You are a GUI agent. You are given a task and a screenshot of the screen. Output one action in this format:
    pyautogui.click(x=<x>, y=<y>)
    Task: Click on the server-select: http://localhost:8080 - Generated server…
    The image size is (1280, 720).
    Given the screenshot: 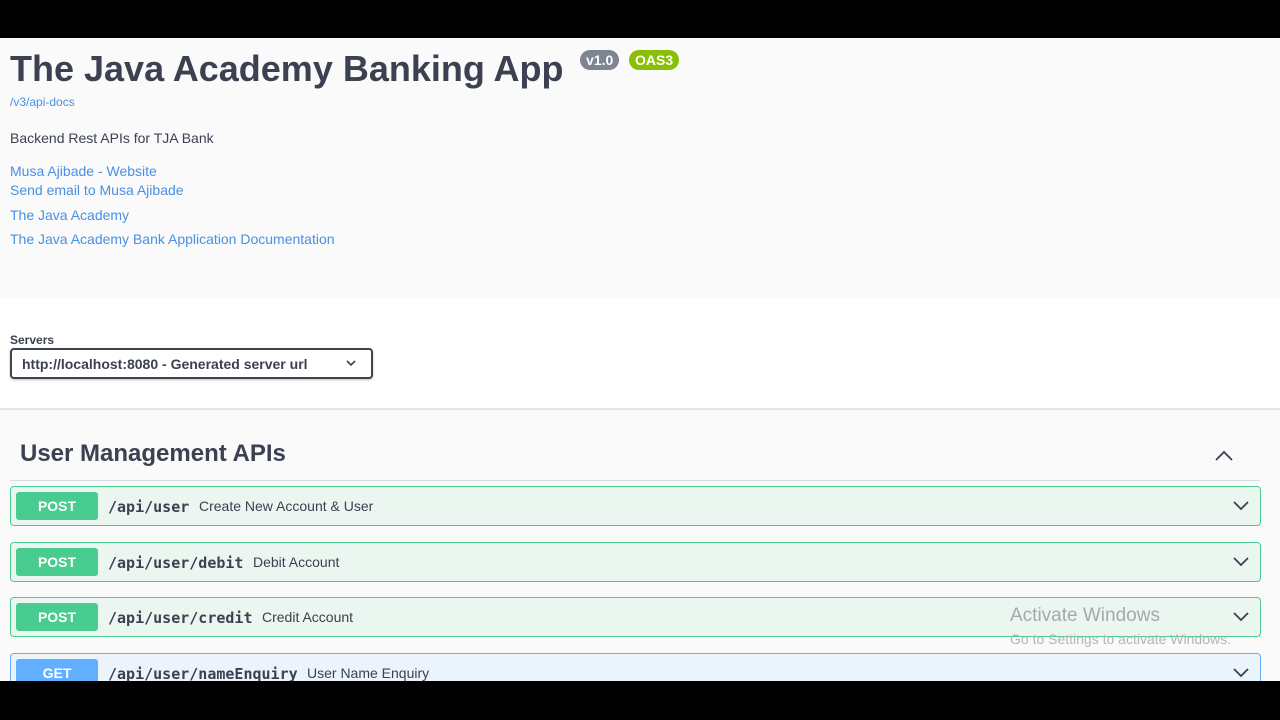 What is the action you would take?
    pyautogui.click(x=191, y=363)
    